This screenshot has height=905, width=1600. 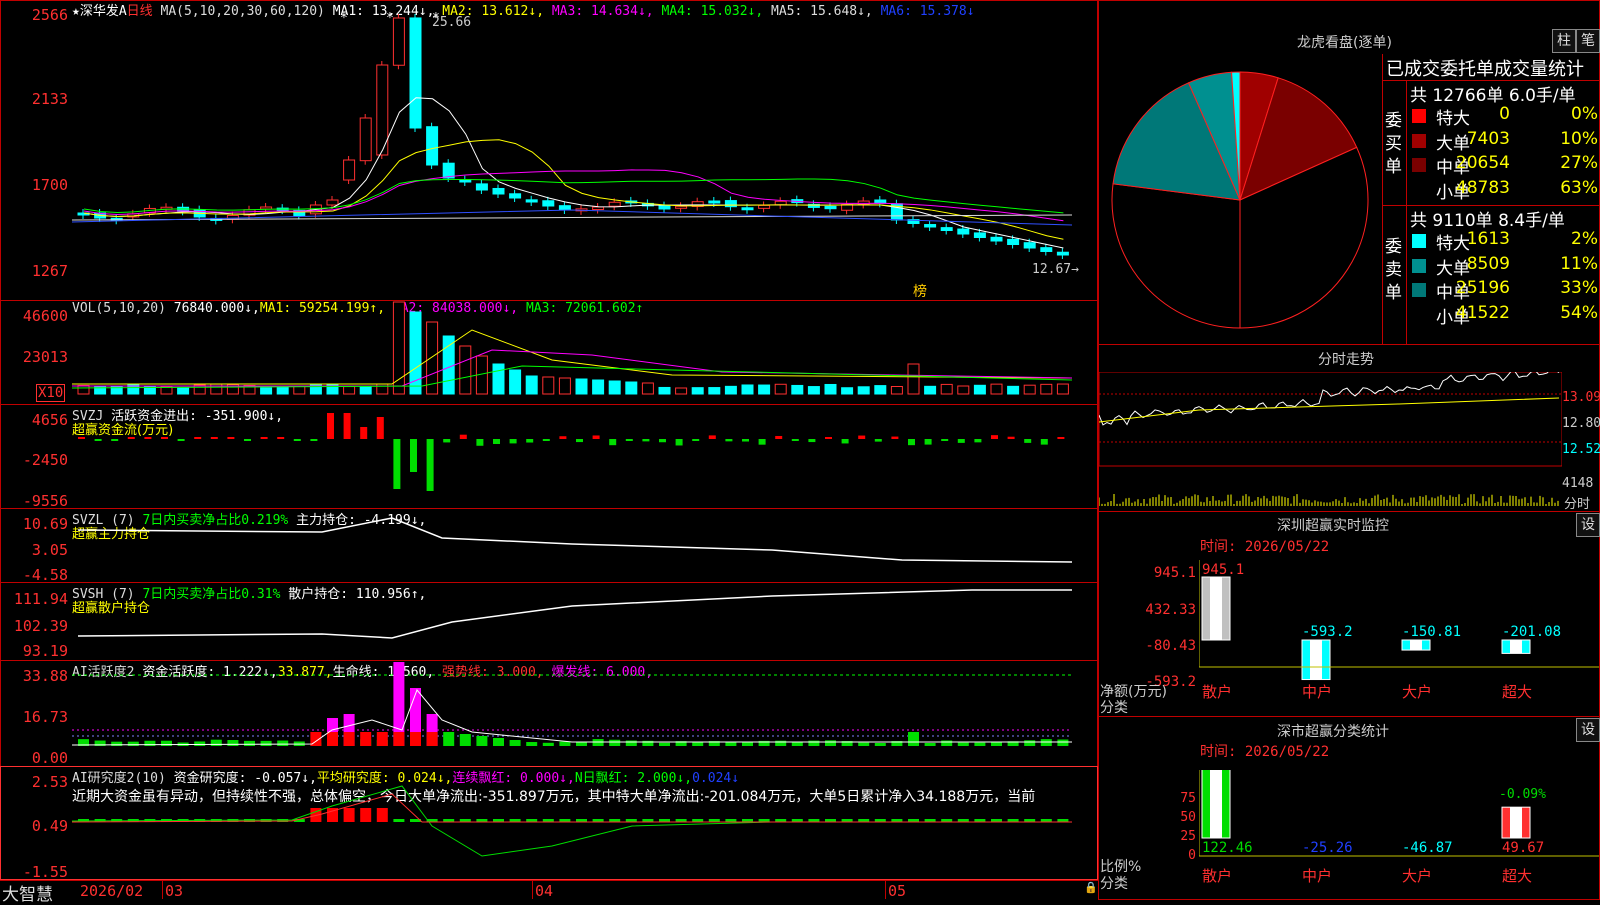 What do you see at coordinates (1564, 41) in the screenshot?
I see `column-view-button: 柱` at bounding box center [1564, 41].